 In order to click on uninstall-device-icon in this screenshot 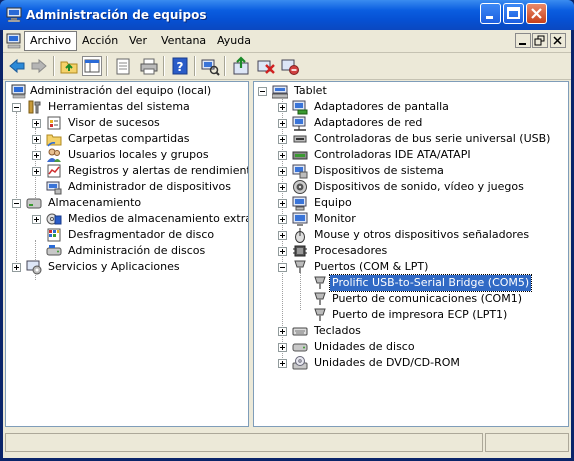, I will do `click(266, 66)`.